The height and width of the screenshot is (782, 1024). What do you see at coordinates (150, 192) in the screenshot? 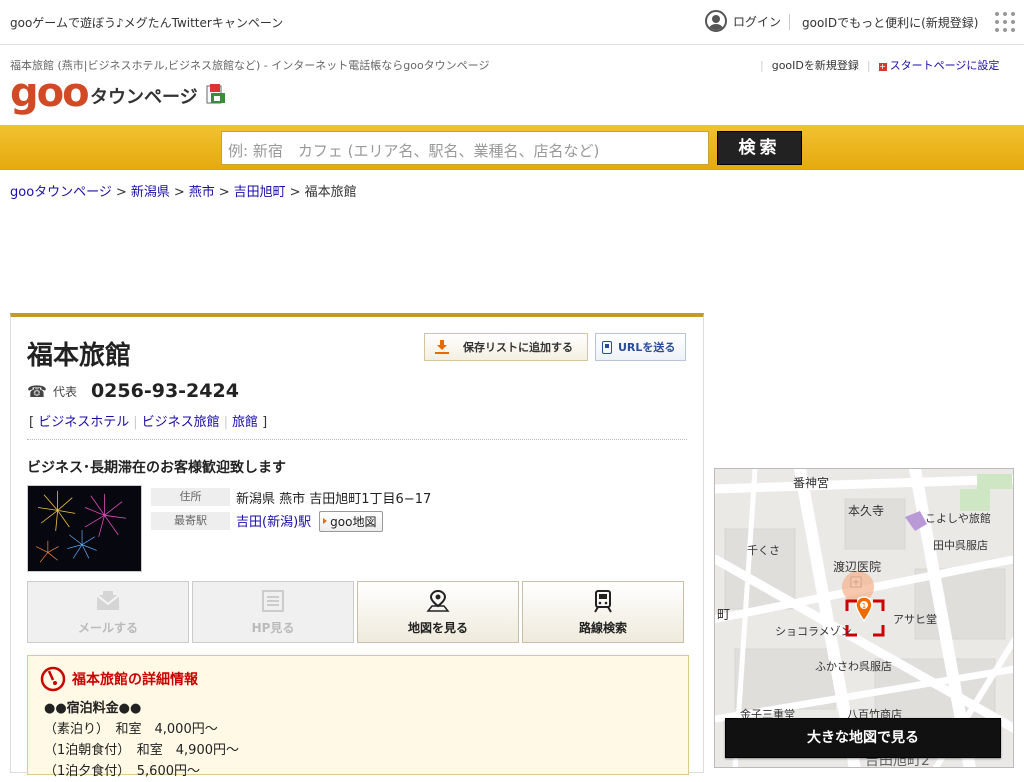
I see `breadcrumb-link: 新潟県` at bounding box center [150, 192].